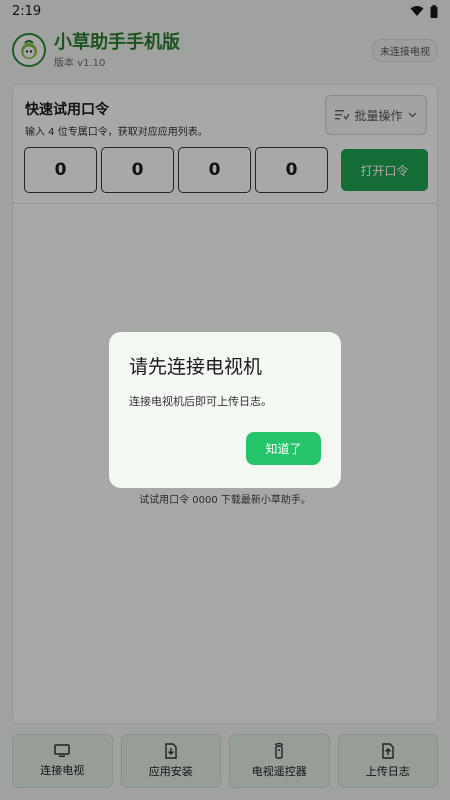  What do you see at coordinates (200, 401) in the screenshot?
I see `dialog-message: 连接电视机后即可上传日志。` at bounding box center [200, 401].